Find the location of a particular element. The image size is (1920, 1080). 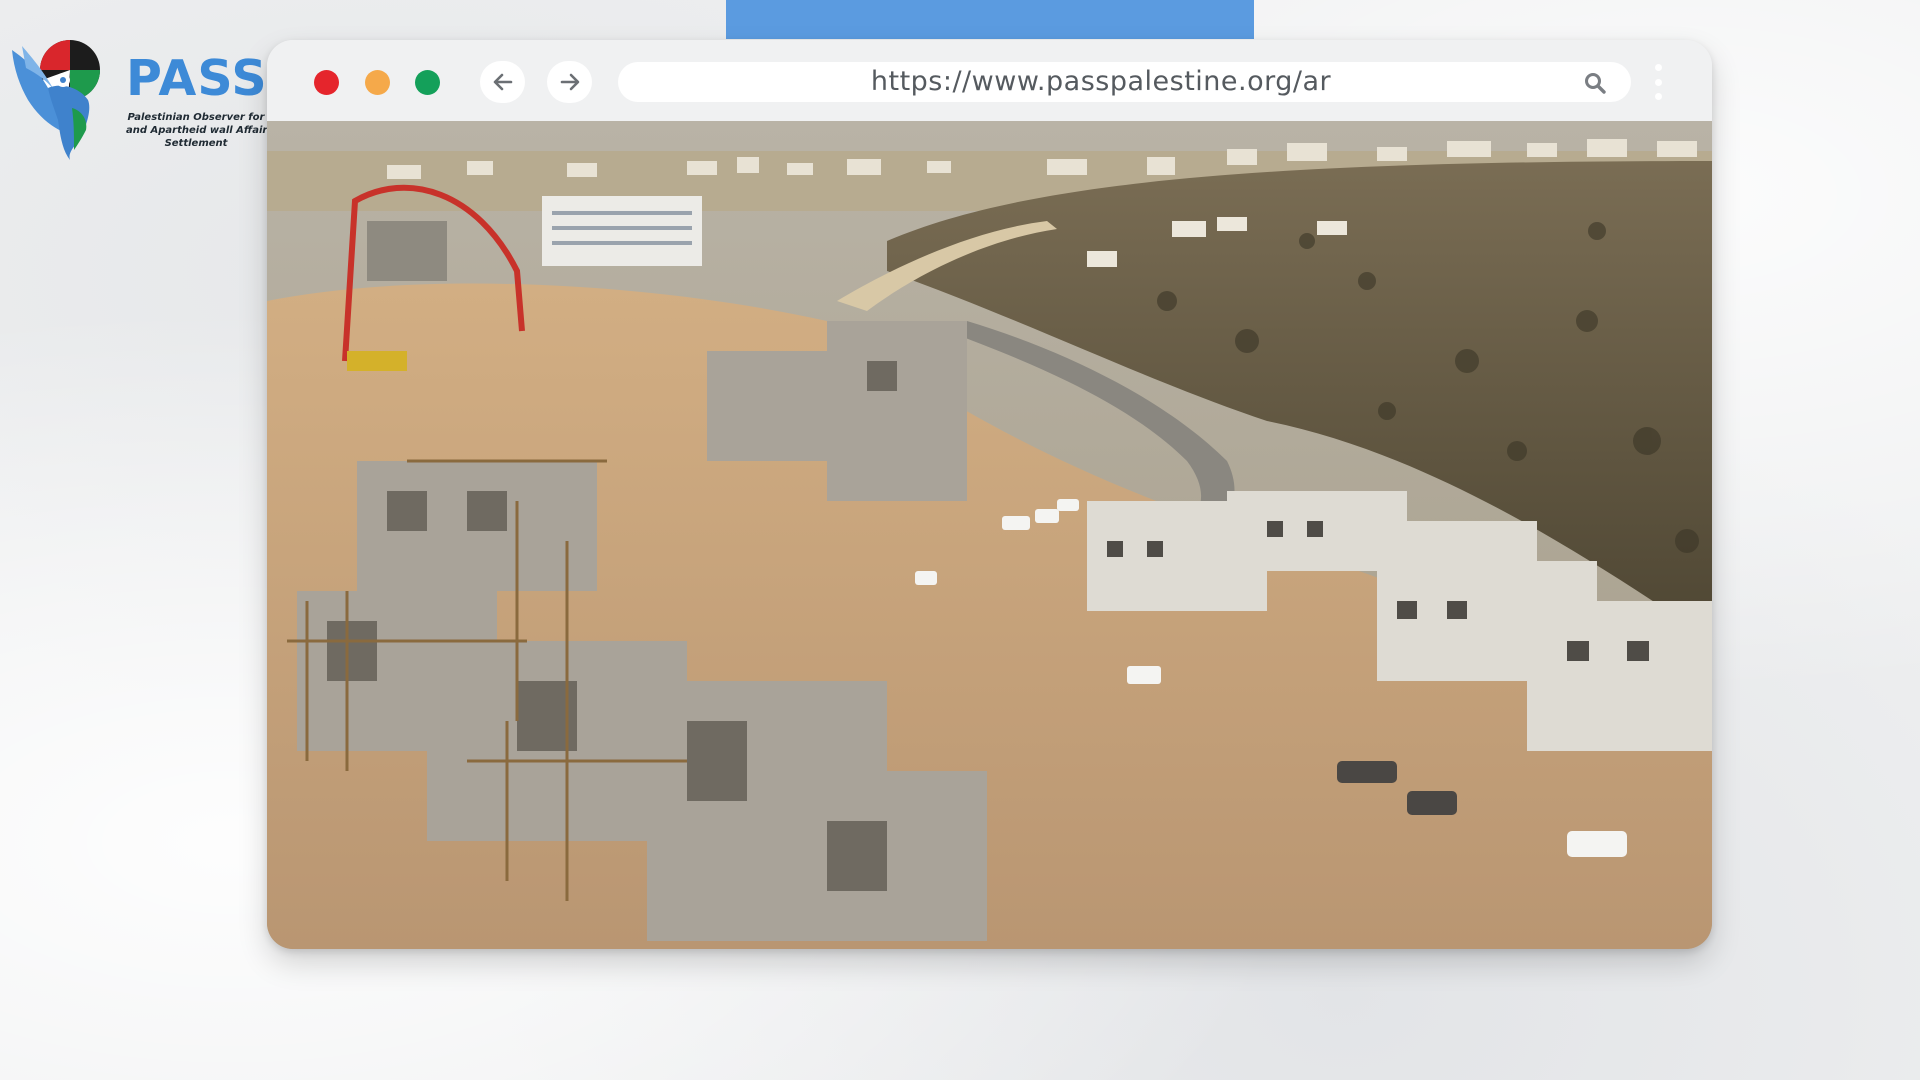

browser-toolbar: https://www.passpalestine.org/ar is located at coordinates (989, 80).